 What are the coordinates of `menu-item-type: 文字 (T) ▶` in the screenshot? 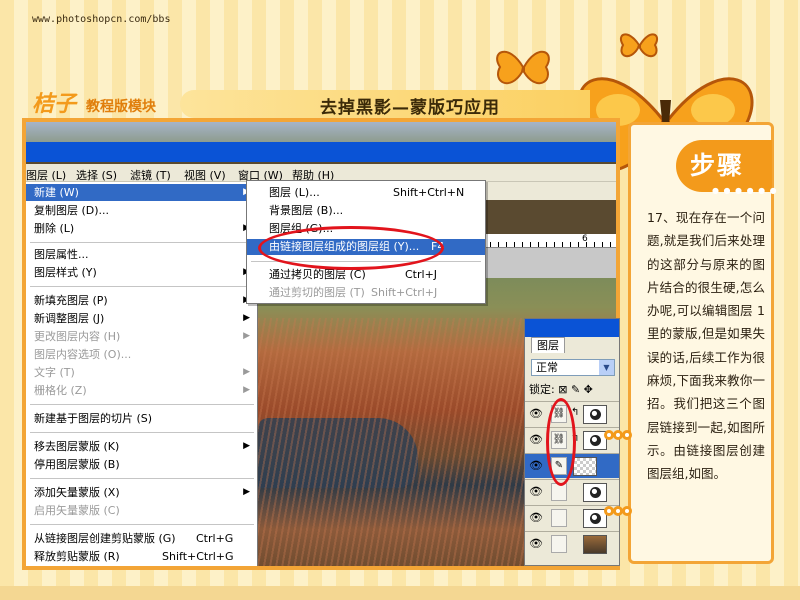 It's located at (142, 372).